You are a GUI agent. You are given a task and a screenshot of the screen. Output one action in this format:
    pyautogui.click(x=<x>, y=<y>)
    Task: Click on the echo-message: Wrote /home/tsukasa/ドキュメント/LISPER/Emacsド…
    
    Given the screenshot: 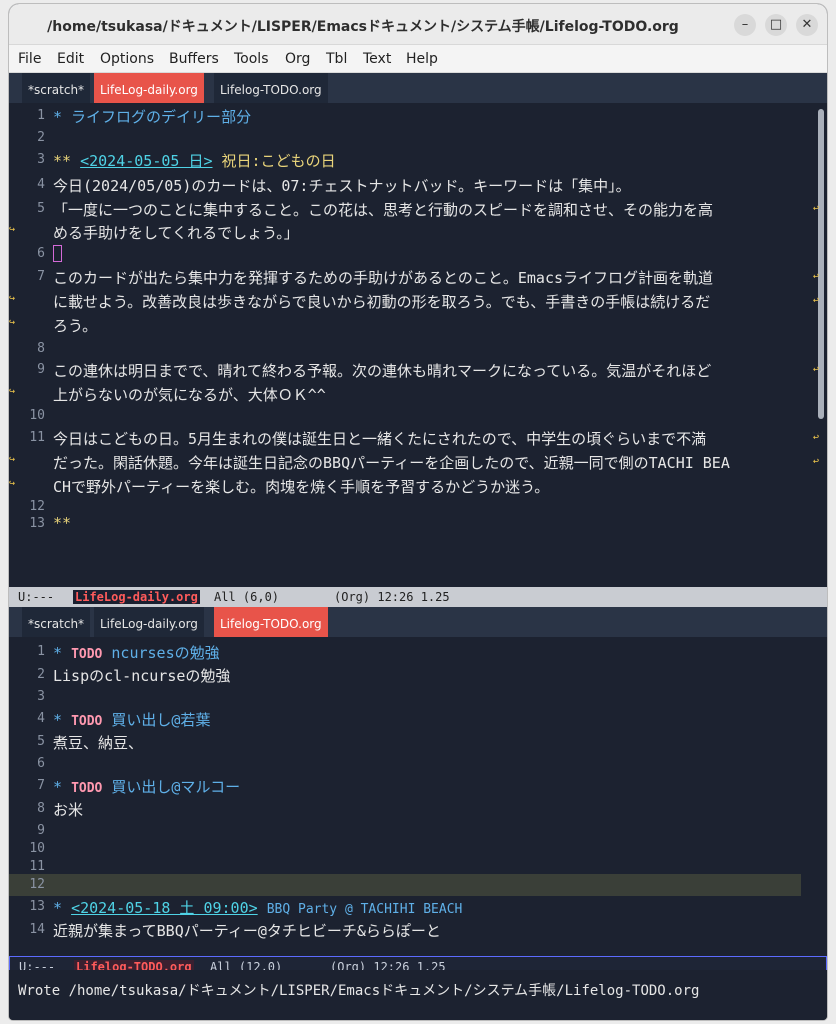 What is the action you would take?
    pyautogui.click(x=359, y=991)
    